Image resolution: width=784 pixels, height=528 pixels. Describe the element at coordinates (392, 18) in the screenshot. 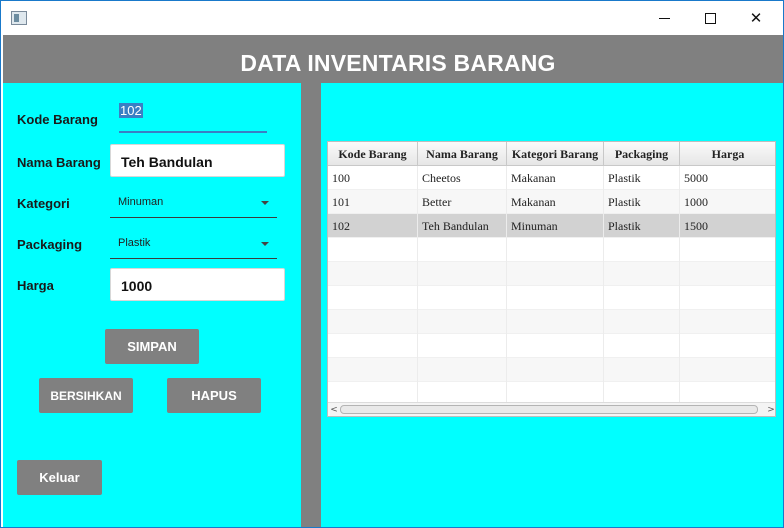

I see `title-bar: ✕` at that location.